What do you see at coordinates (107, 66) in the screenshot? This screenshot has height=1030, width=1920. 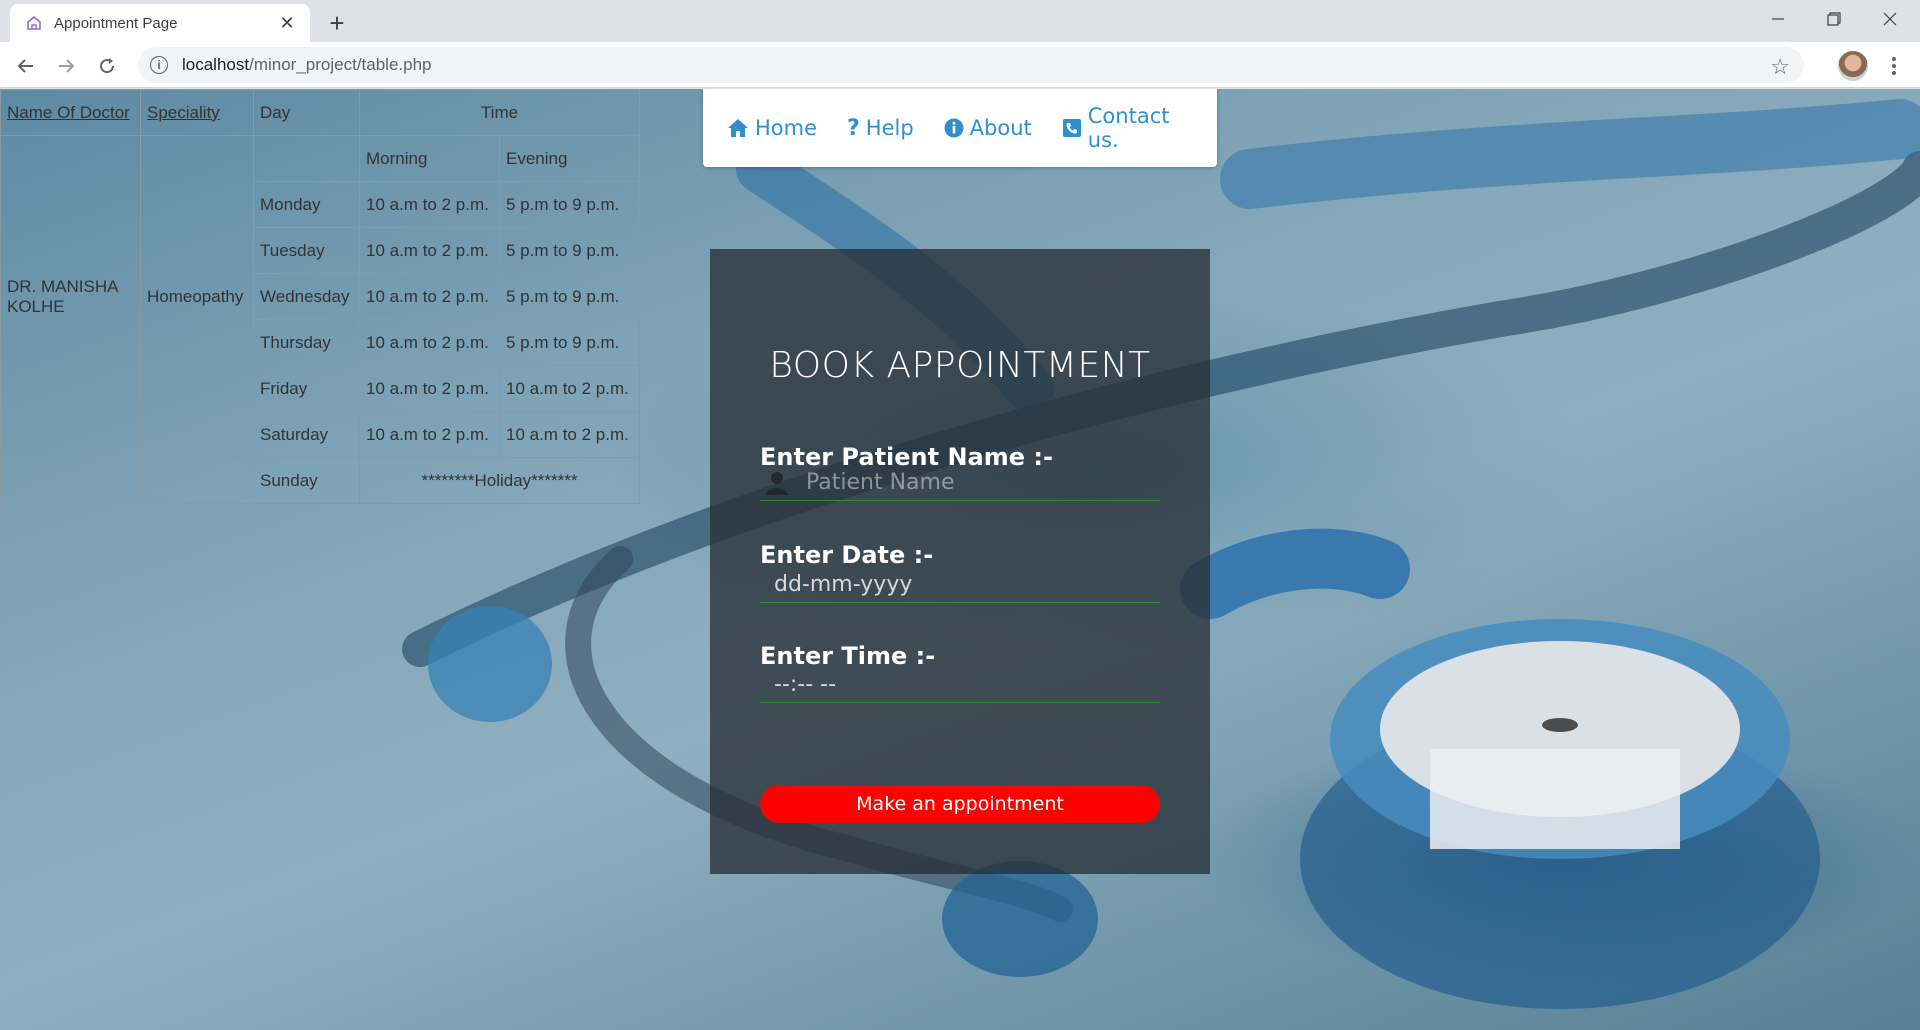 I see `reload-icon` at bounding box center [107, 66].